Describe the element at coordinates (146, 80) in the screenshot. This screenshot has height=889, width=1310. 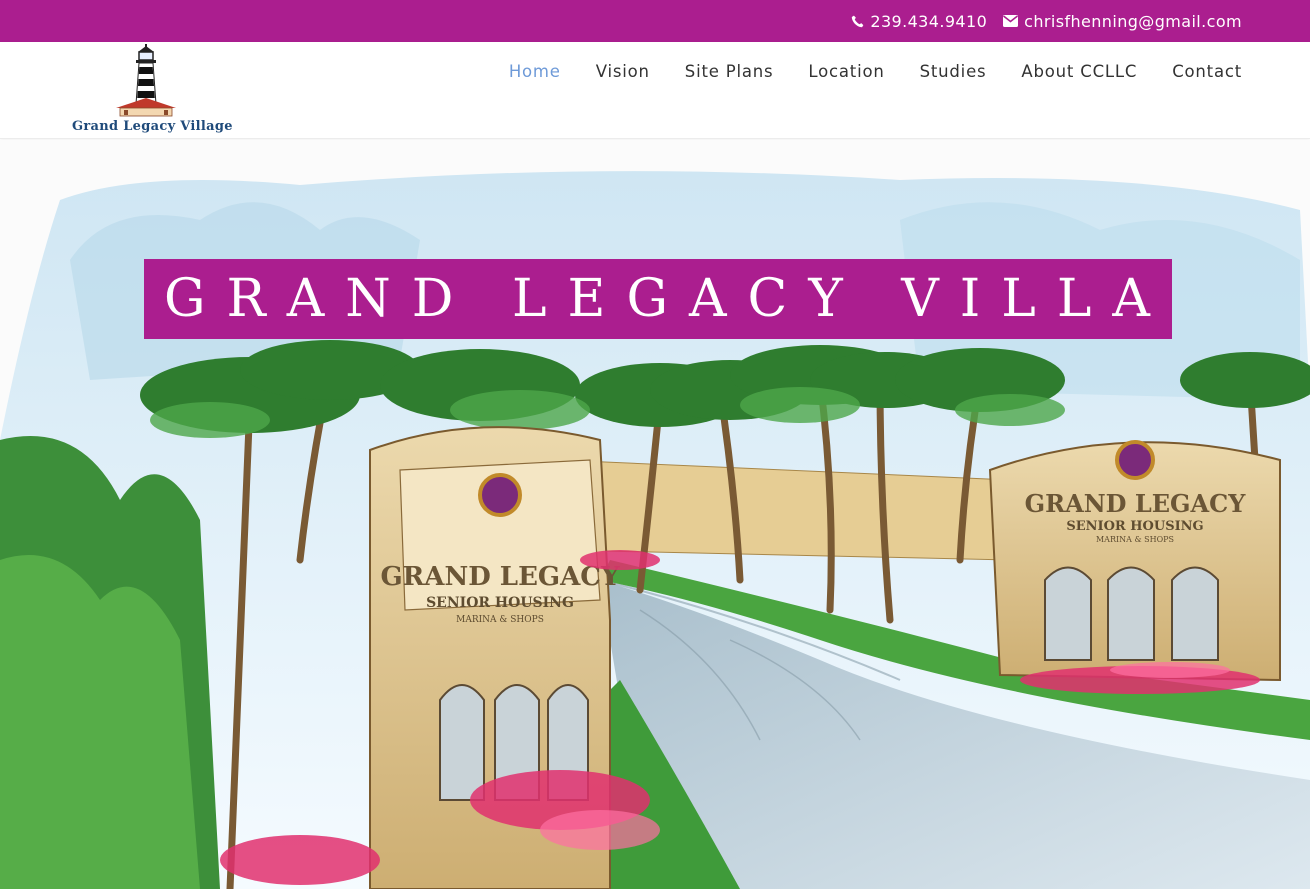
I see `lighthouse-icon` at that location.